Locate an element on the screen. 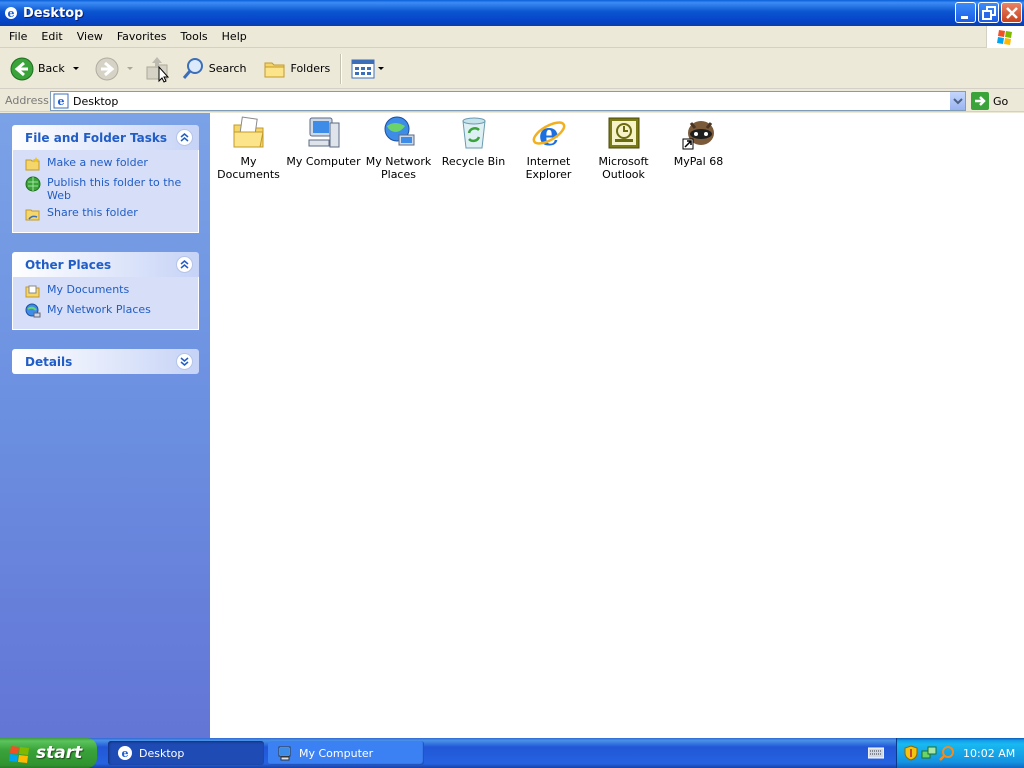 Image resolution: width=1024 pixels, height=768 pixels. task-label: Publish this folder to the Web is located at coordinates (114, 189).